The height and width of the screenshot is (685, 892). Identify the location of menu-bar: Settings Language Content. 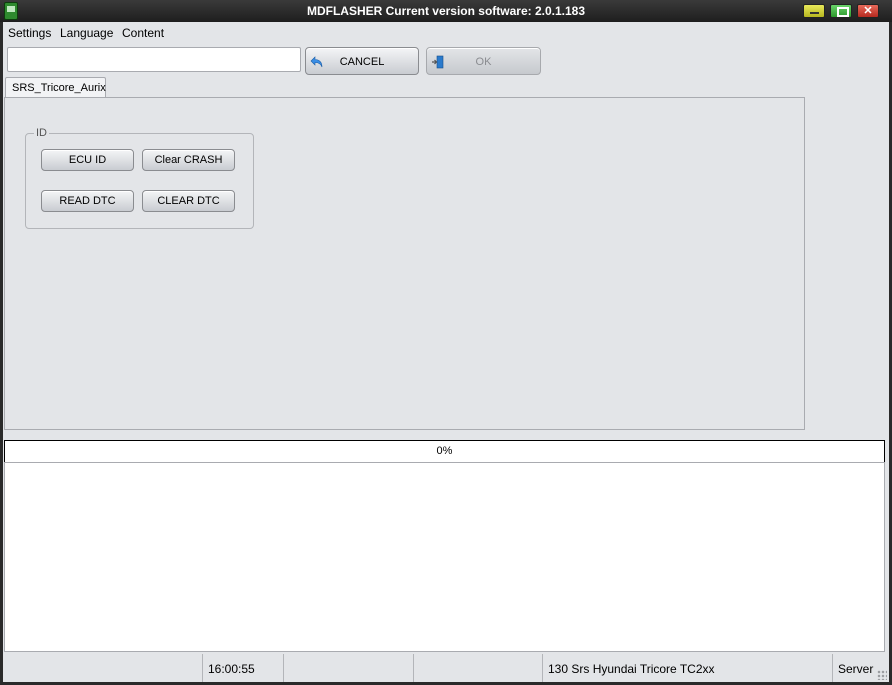
(446, 33).